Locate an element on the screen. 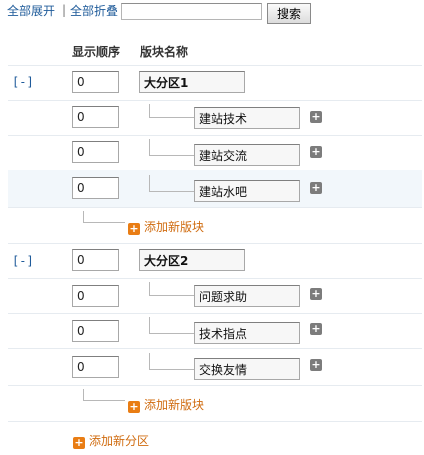 The width and height of the screenshot is (424, 455). column-header-forum-name: 版块名称 is located at coordinates (164, 52).